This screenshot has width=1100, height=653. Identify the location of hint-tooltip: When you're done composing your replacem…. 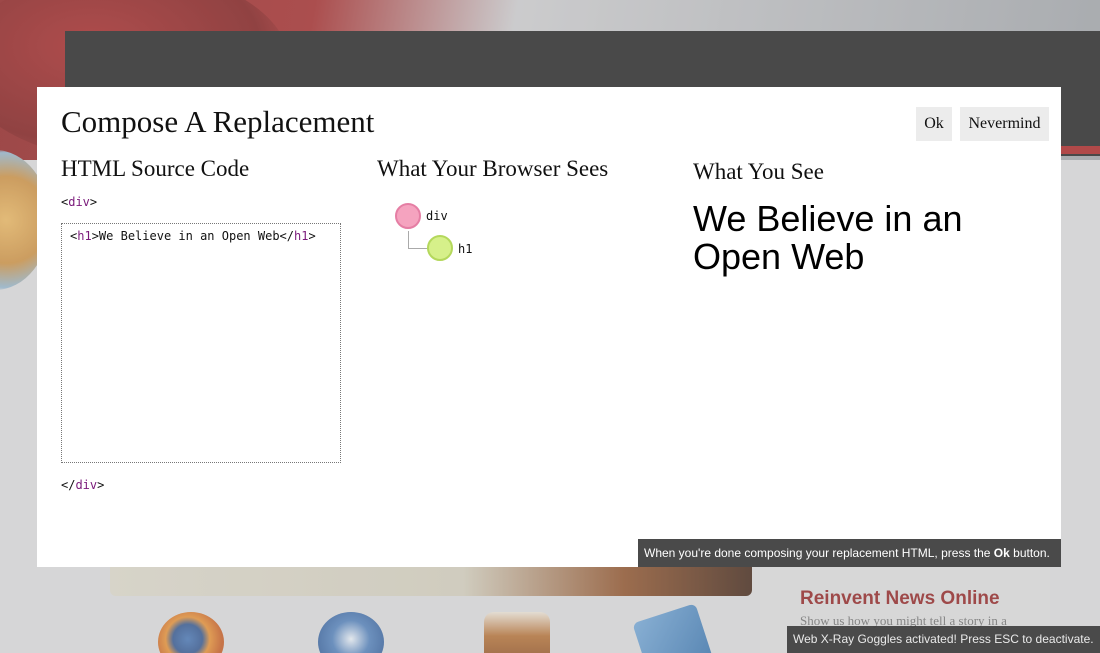
(849, 553).